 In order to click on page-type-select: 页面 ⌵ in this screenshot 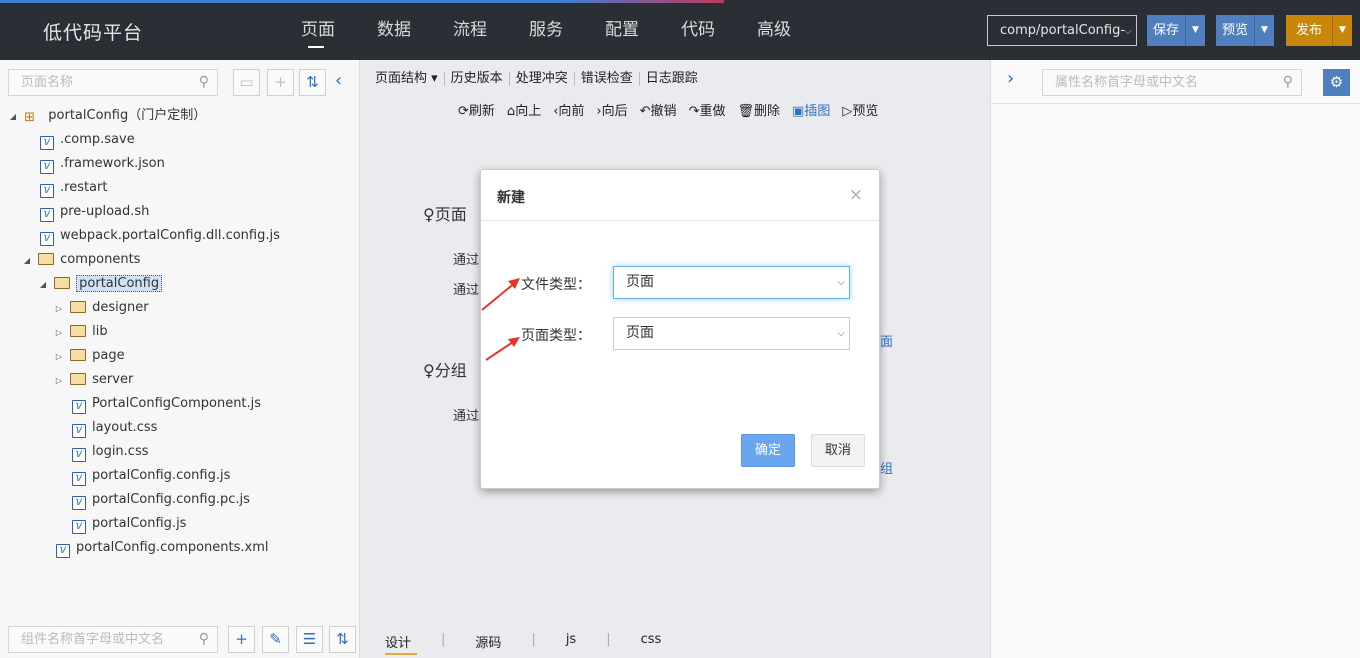, I will do `click(731, 333)`.